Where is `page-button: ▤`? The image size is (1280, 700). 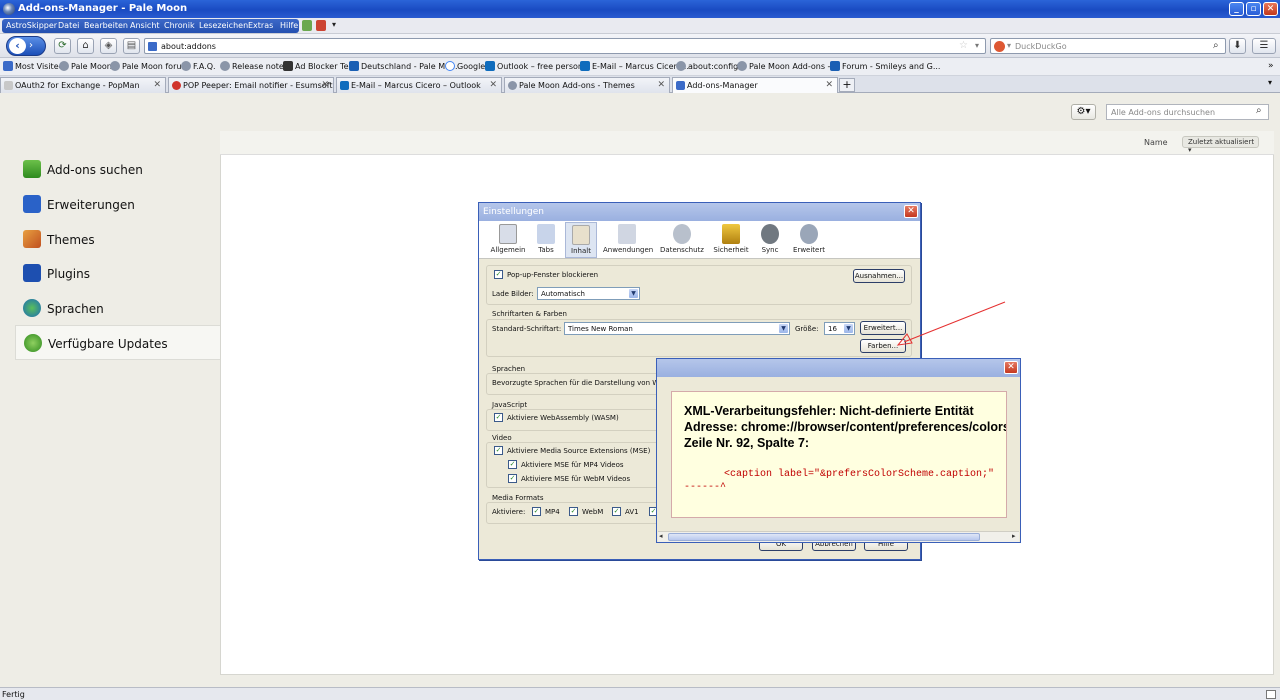
page-button: ▤ is located at coordinates (131, 46).